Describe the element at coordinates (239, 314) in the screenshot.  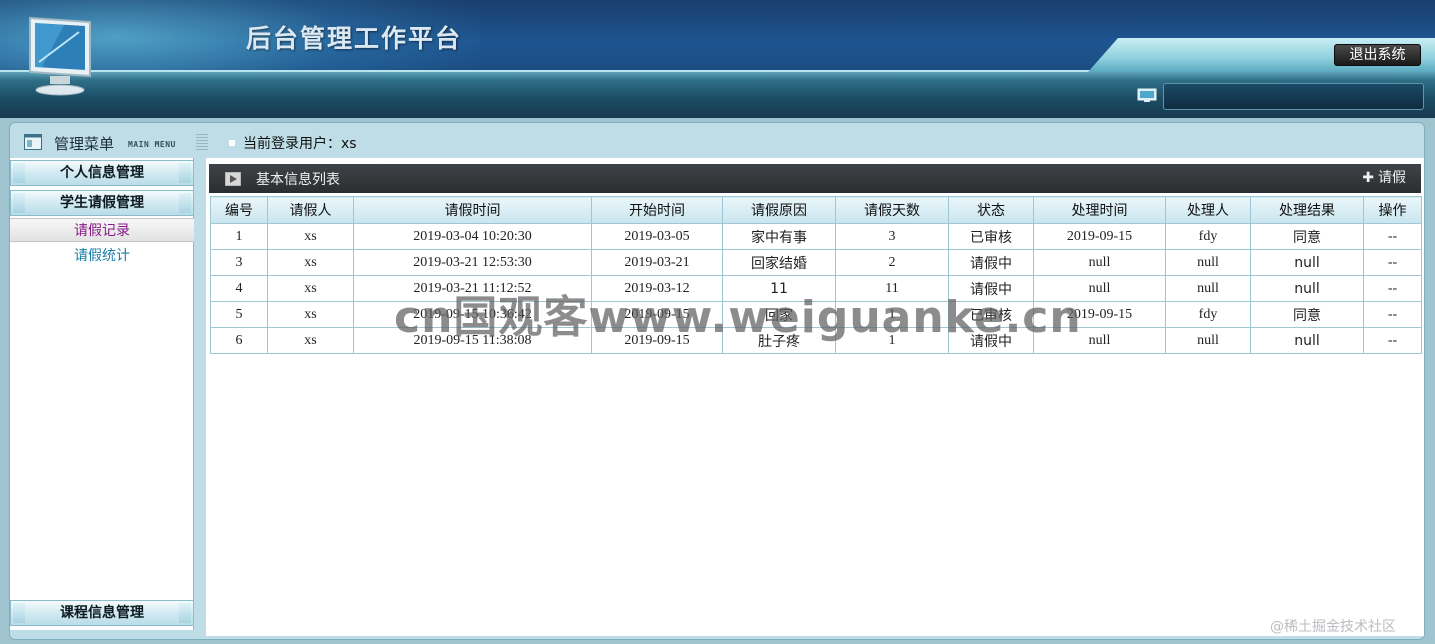
I see `table-cell: 5` at that location.